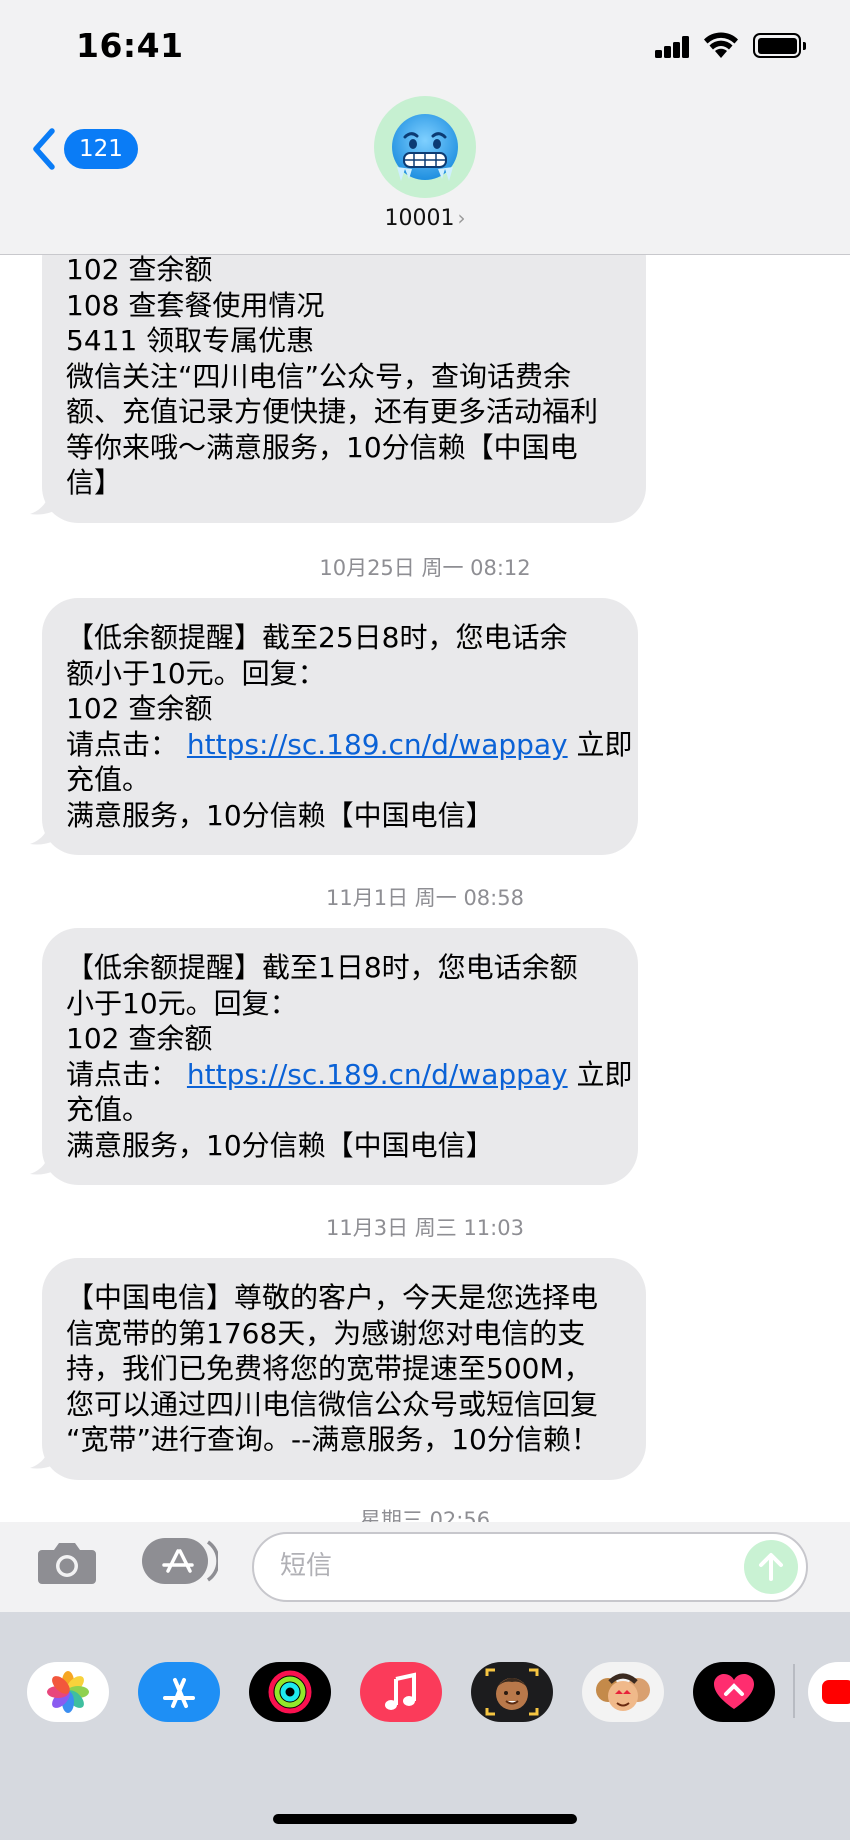  I want to click on conversation-header: 16:41 121 10001 ›, so click(425, 127).